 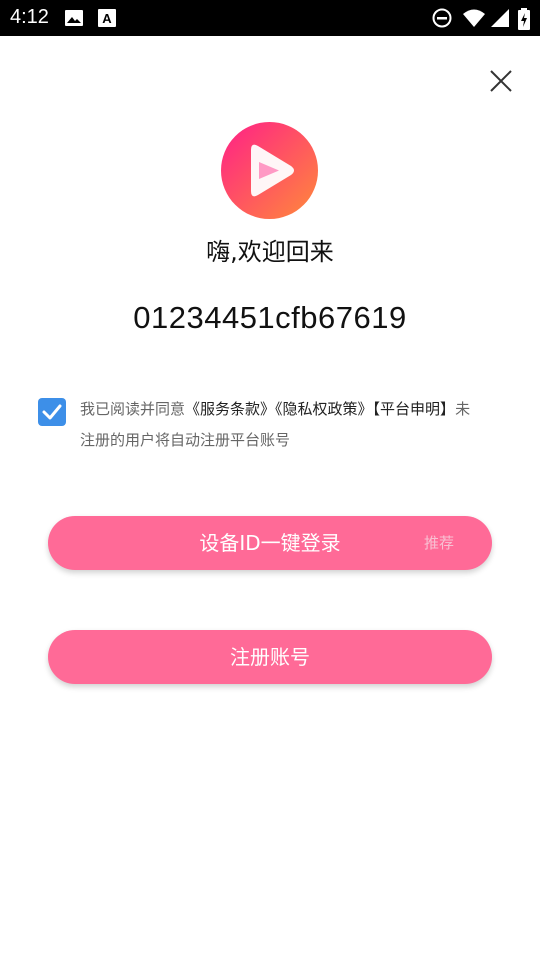 What do you see at coordinates (438, 543) in the screenshot?
I see `recommend-tag: 推荐` at bounding box center [438, 543].